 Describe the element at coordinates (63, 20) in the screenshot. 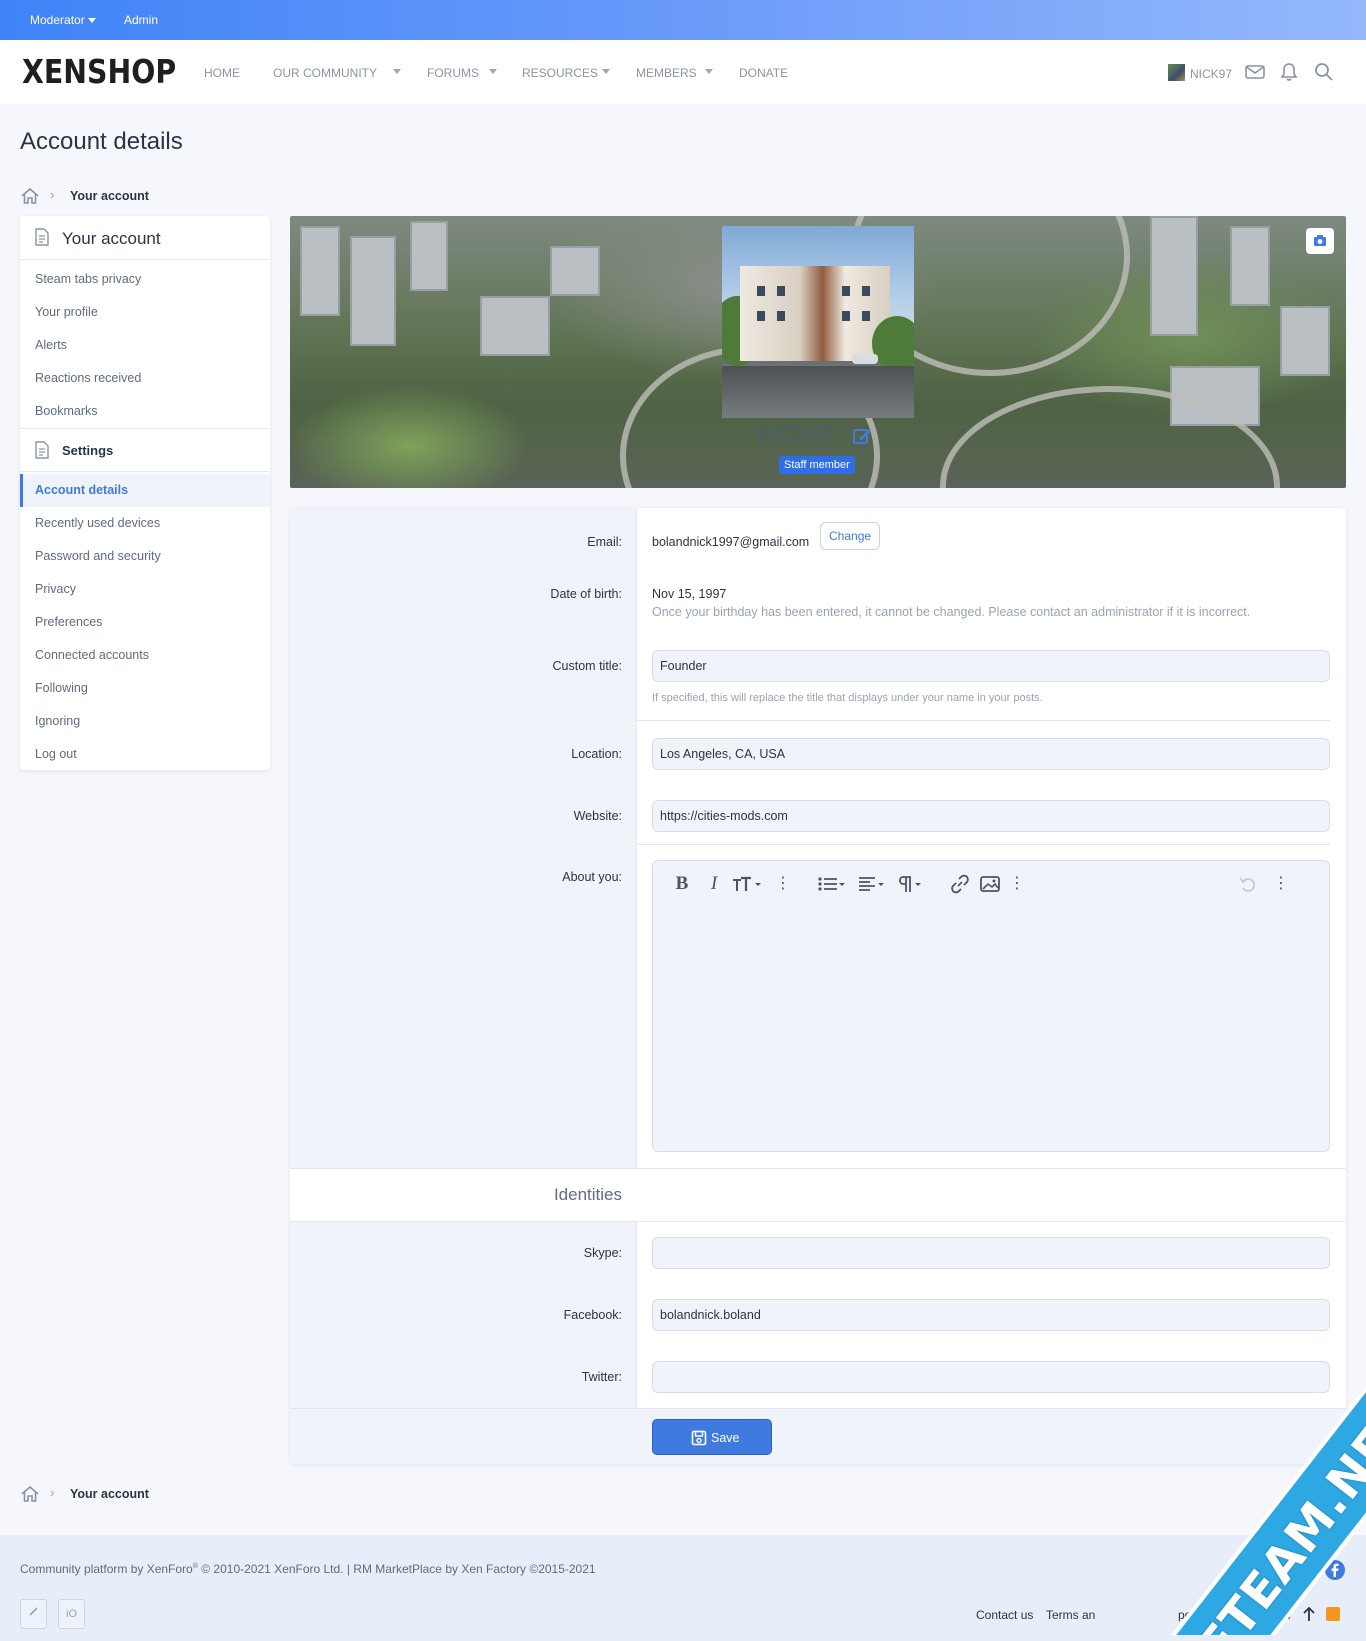

I see `moderator-menu: Moderator` at that location.